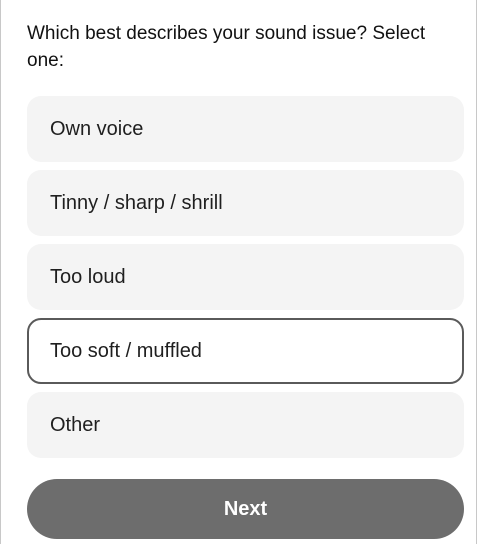  Describe the element at coordinates (245, 129) in the screenshot. I see `option-own-voice: Own voice` at that location.